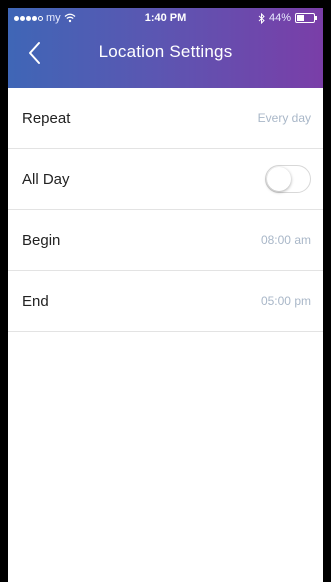 The image size is (331, 582). What do you see at coordinates (285, 240) in the screenshot?
I see `begin-time-value: 08:00 am` at bounding box center [285, 240].